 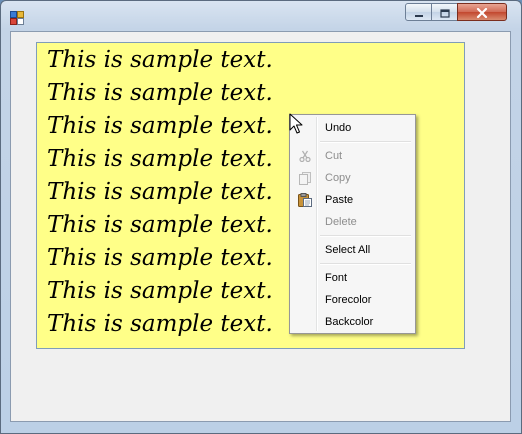 I want to click on copy-icon, so click(x=305, y=178).